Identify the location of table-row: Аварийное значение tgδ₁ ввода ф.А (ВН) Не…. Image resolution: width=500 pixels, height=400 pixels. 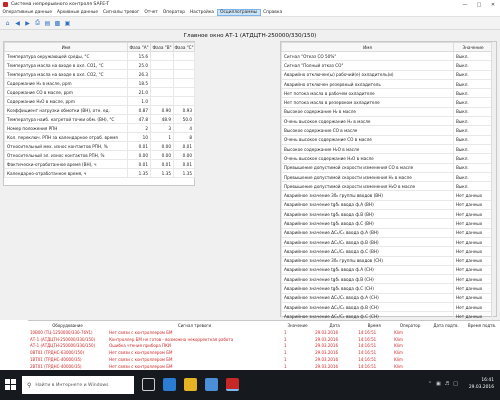
(387, 205).